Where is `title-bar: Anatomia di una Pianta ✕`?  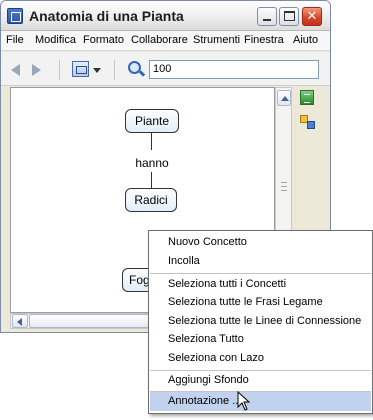 title-bar: Anatomia di una Pianta ✕ is located at coordinates (165, 16).